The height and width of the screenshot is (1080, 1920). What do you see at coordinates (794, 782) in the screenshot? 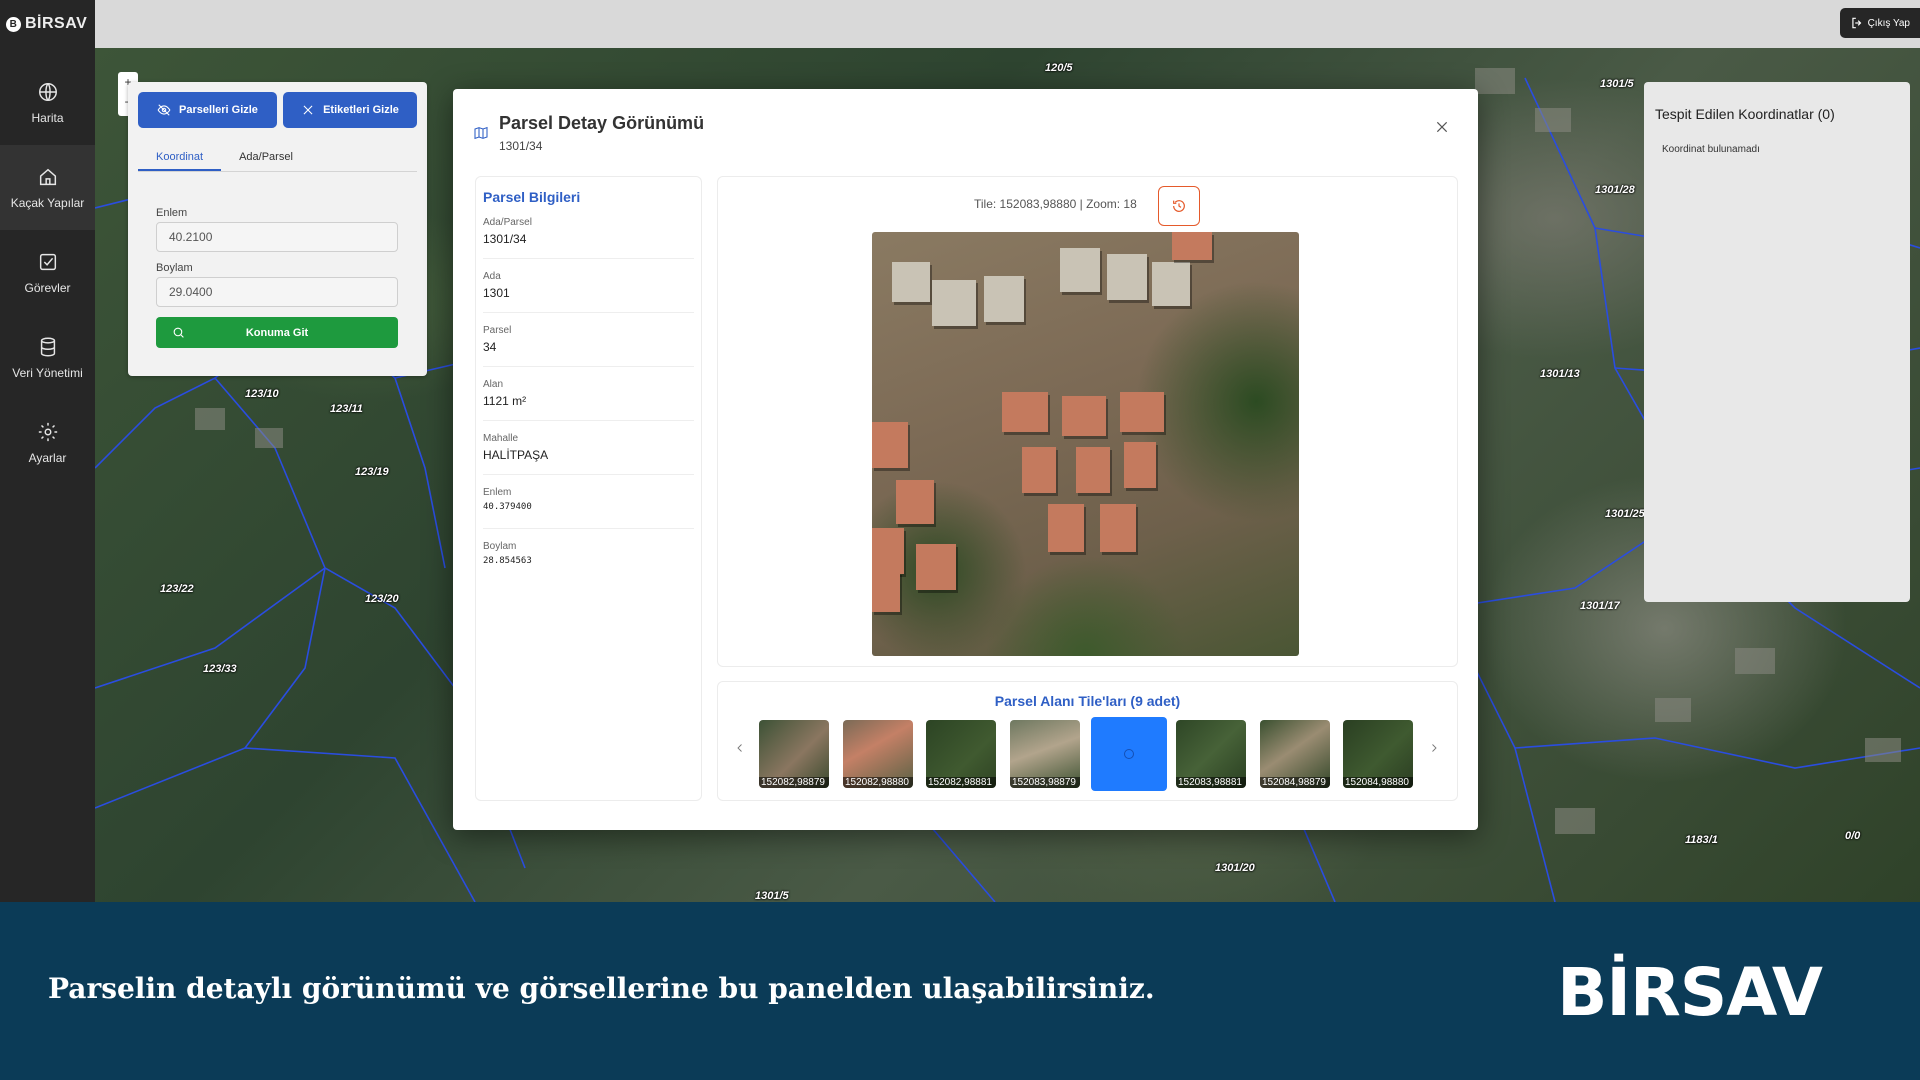
I see `tile-thumbnail-caption: 152082,98879` at bounding box center [794, 782].